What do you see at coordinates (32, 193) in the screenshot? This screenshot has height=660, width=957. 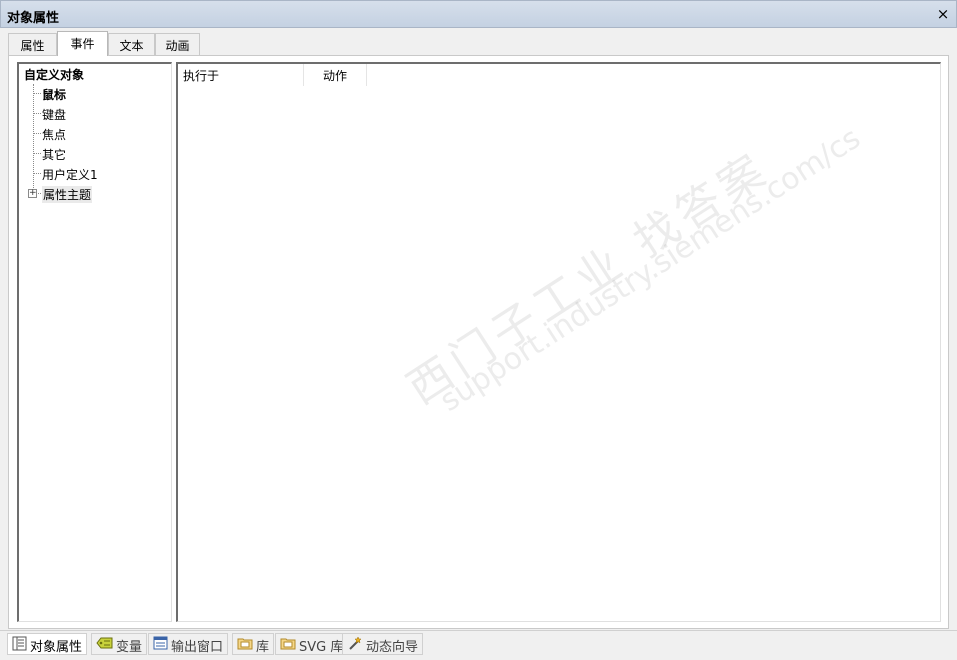 I see `expand-plus-icon: +` at bounding box center [32, 193].